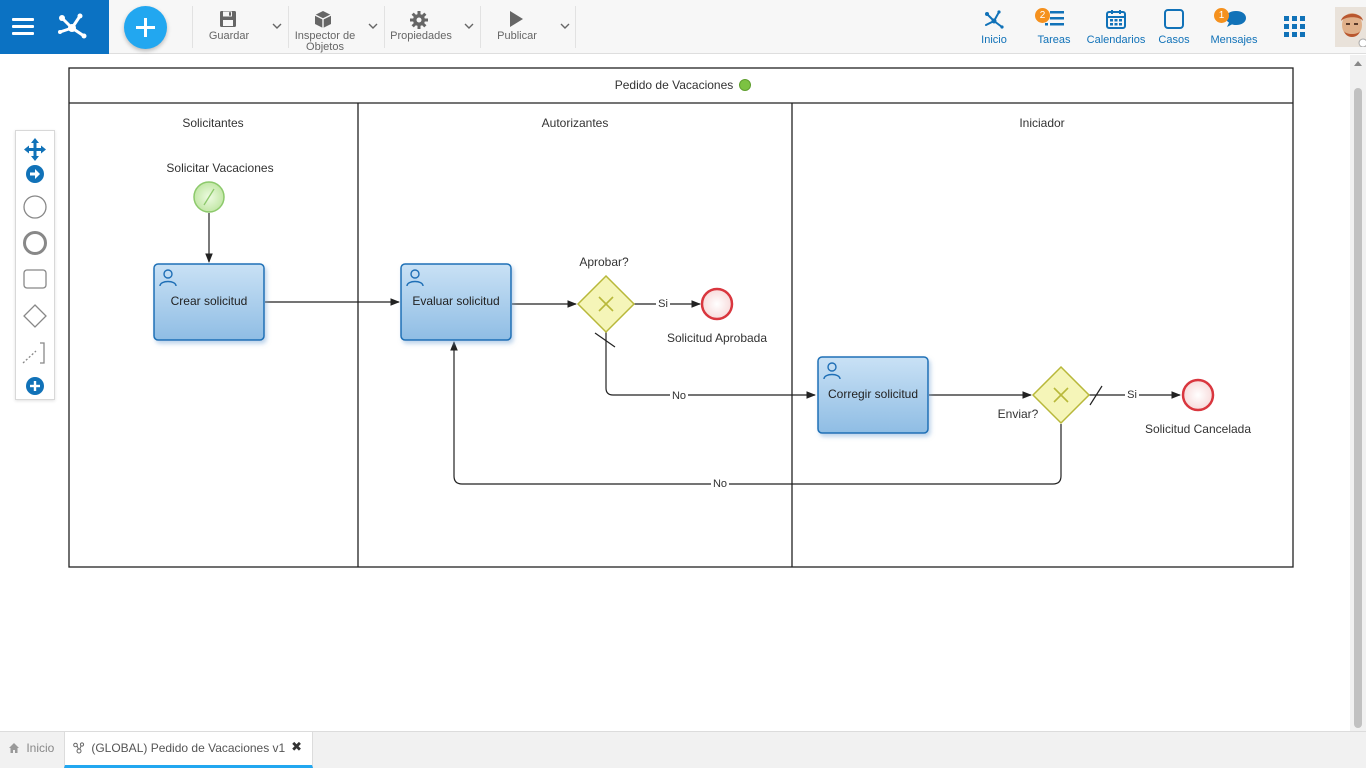  I want to click on floppy-disk-icon, so click(228, 19).